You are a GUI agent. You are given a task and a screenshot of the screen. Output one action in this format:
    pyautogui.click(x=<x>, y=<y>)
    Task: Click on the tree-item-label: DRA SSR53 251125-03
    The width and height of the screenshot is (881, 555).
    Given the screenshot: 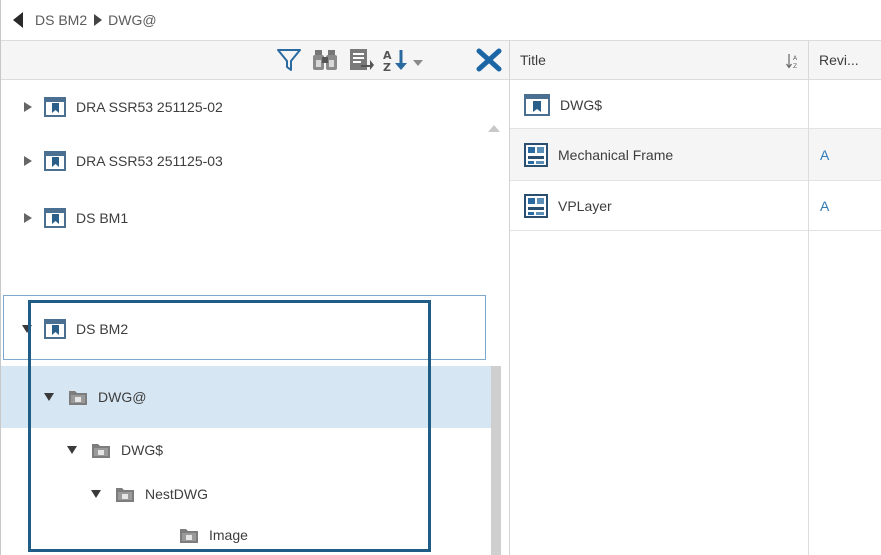 What is the action you would take?
    pyautogui.click(x=149, y=161)
    